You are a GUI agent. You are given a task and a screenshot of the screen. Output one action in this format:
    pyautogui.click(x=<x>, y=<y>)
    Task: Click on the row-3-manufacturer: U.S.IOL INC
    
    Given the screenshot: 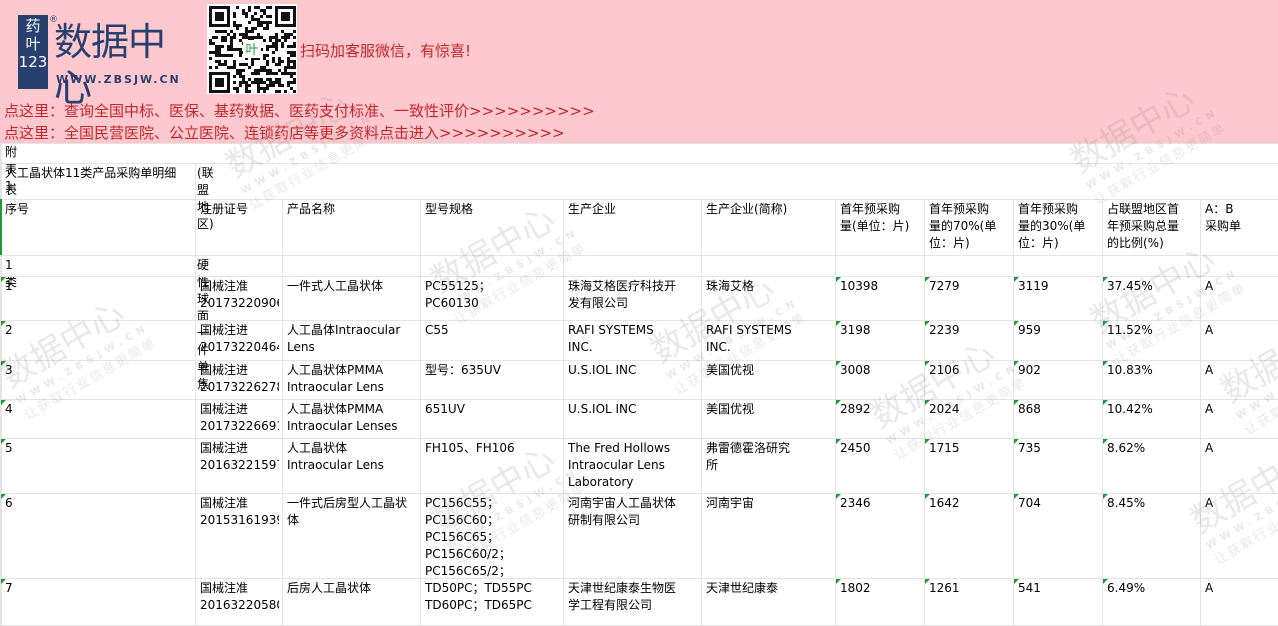 What is the action you would take?
    pyautogui.click(x=633, y=380)
    